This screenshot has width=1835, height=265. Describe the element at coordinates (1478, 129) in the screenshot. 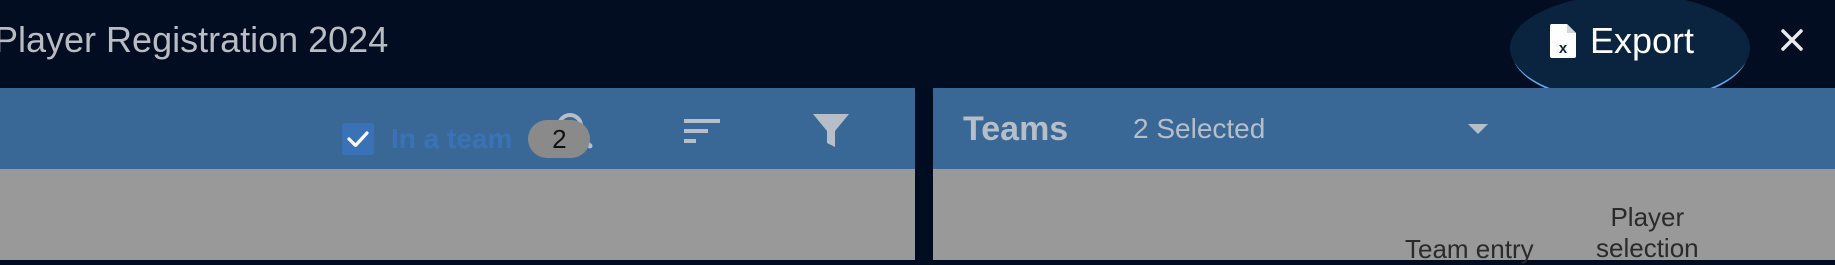

I see `dropdown-arrow-icon` at that location.